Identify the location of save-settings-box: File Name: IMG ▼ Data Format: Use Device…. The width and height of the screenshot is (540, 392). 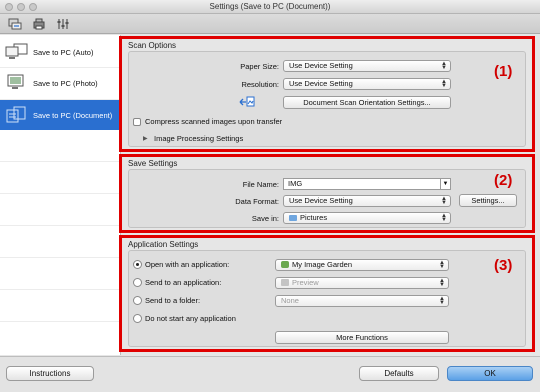
(327, 198).